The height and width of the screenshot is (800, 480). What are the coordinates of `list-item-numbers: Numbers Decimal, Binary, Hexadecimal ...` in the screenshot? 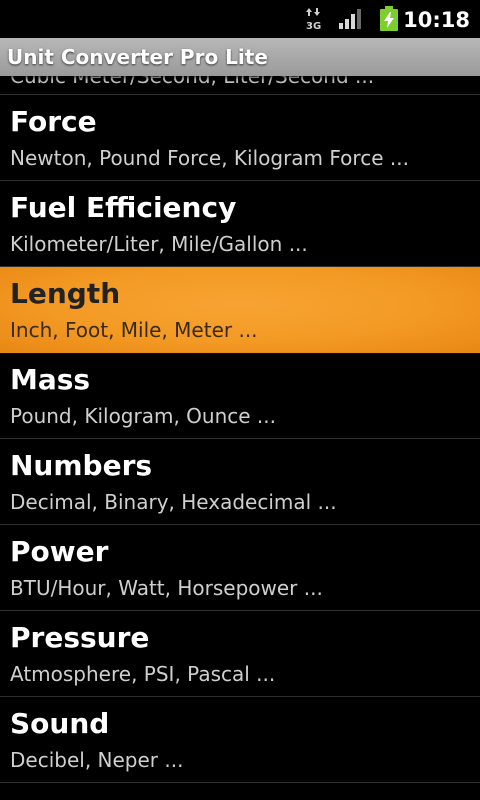 It's located at (240, 482).